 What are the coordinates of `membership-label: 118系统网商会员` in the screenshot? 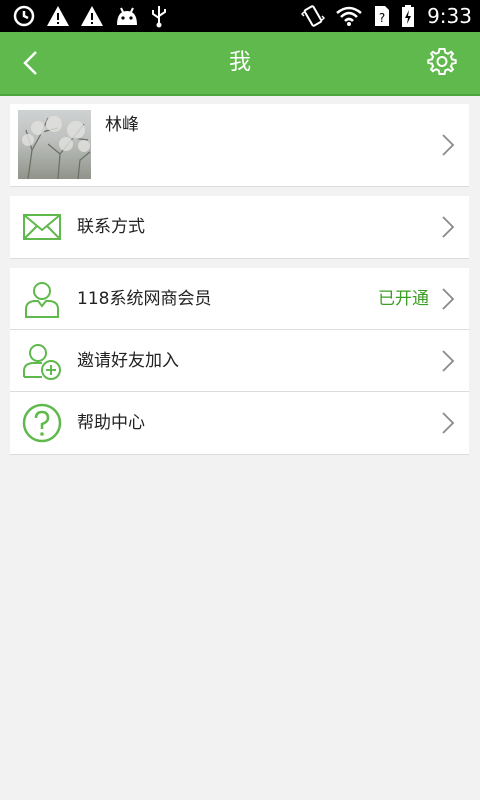 It's located at (144, 299).